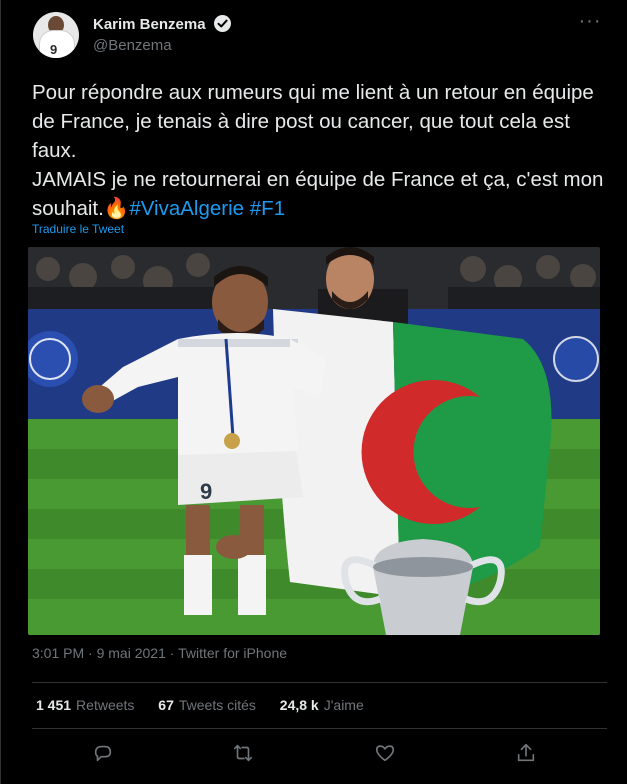 The height and width of the screenshot is (784, 627). I want to click on user-name: Karim Benzema, so click(149, 24).